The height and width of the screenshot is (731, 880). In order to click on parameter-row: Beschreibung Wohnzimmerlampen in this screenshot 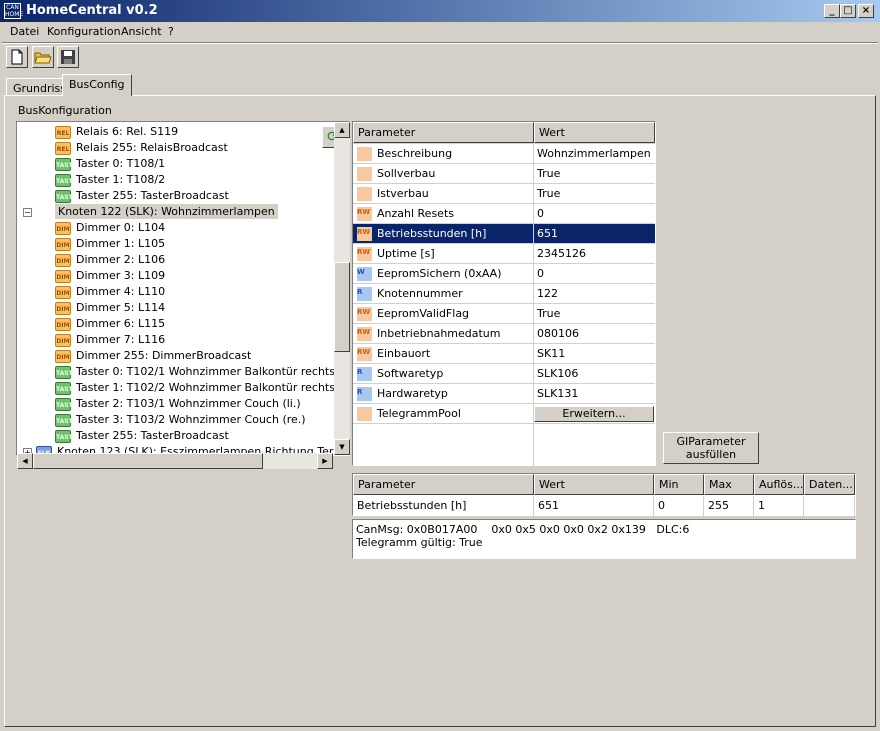, I will do `click(504, 154)`.